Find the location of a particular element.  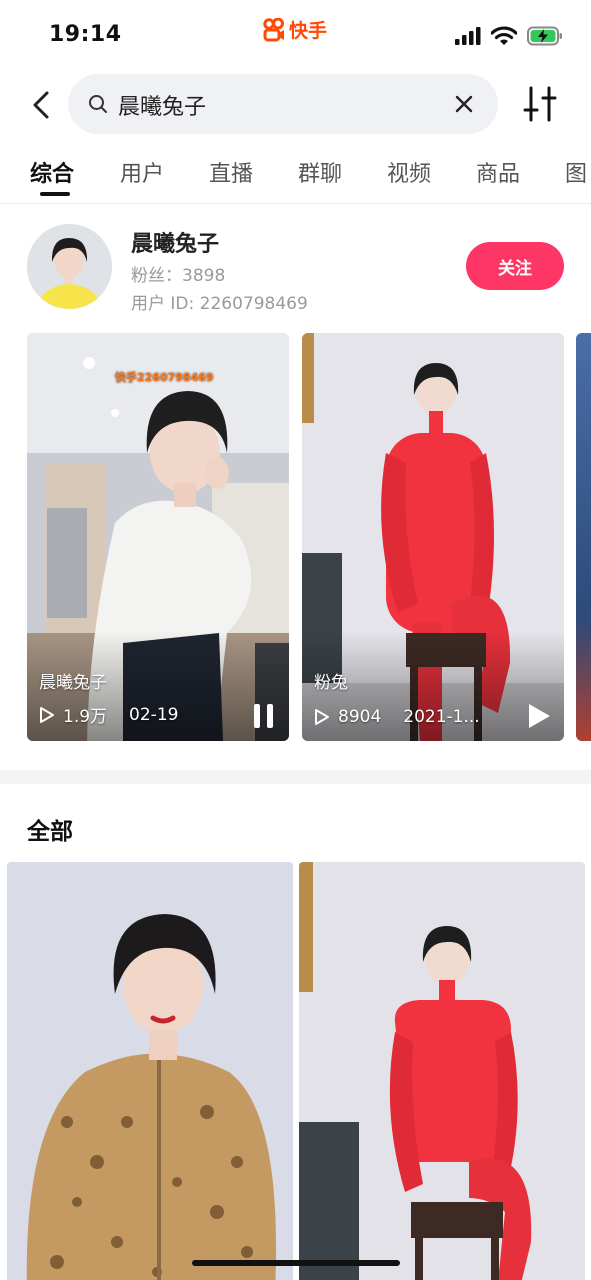

user-fans-count: 粉丝：3898 is located at coordinates (178, 276).